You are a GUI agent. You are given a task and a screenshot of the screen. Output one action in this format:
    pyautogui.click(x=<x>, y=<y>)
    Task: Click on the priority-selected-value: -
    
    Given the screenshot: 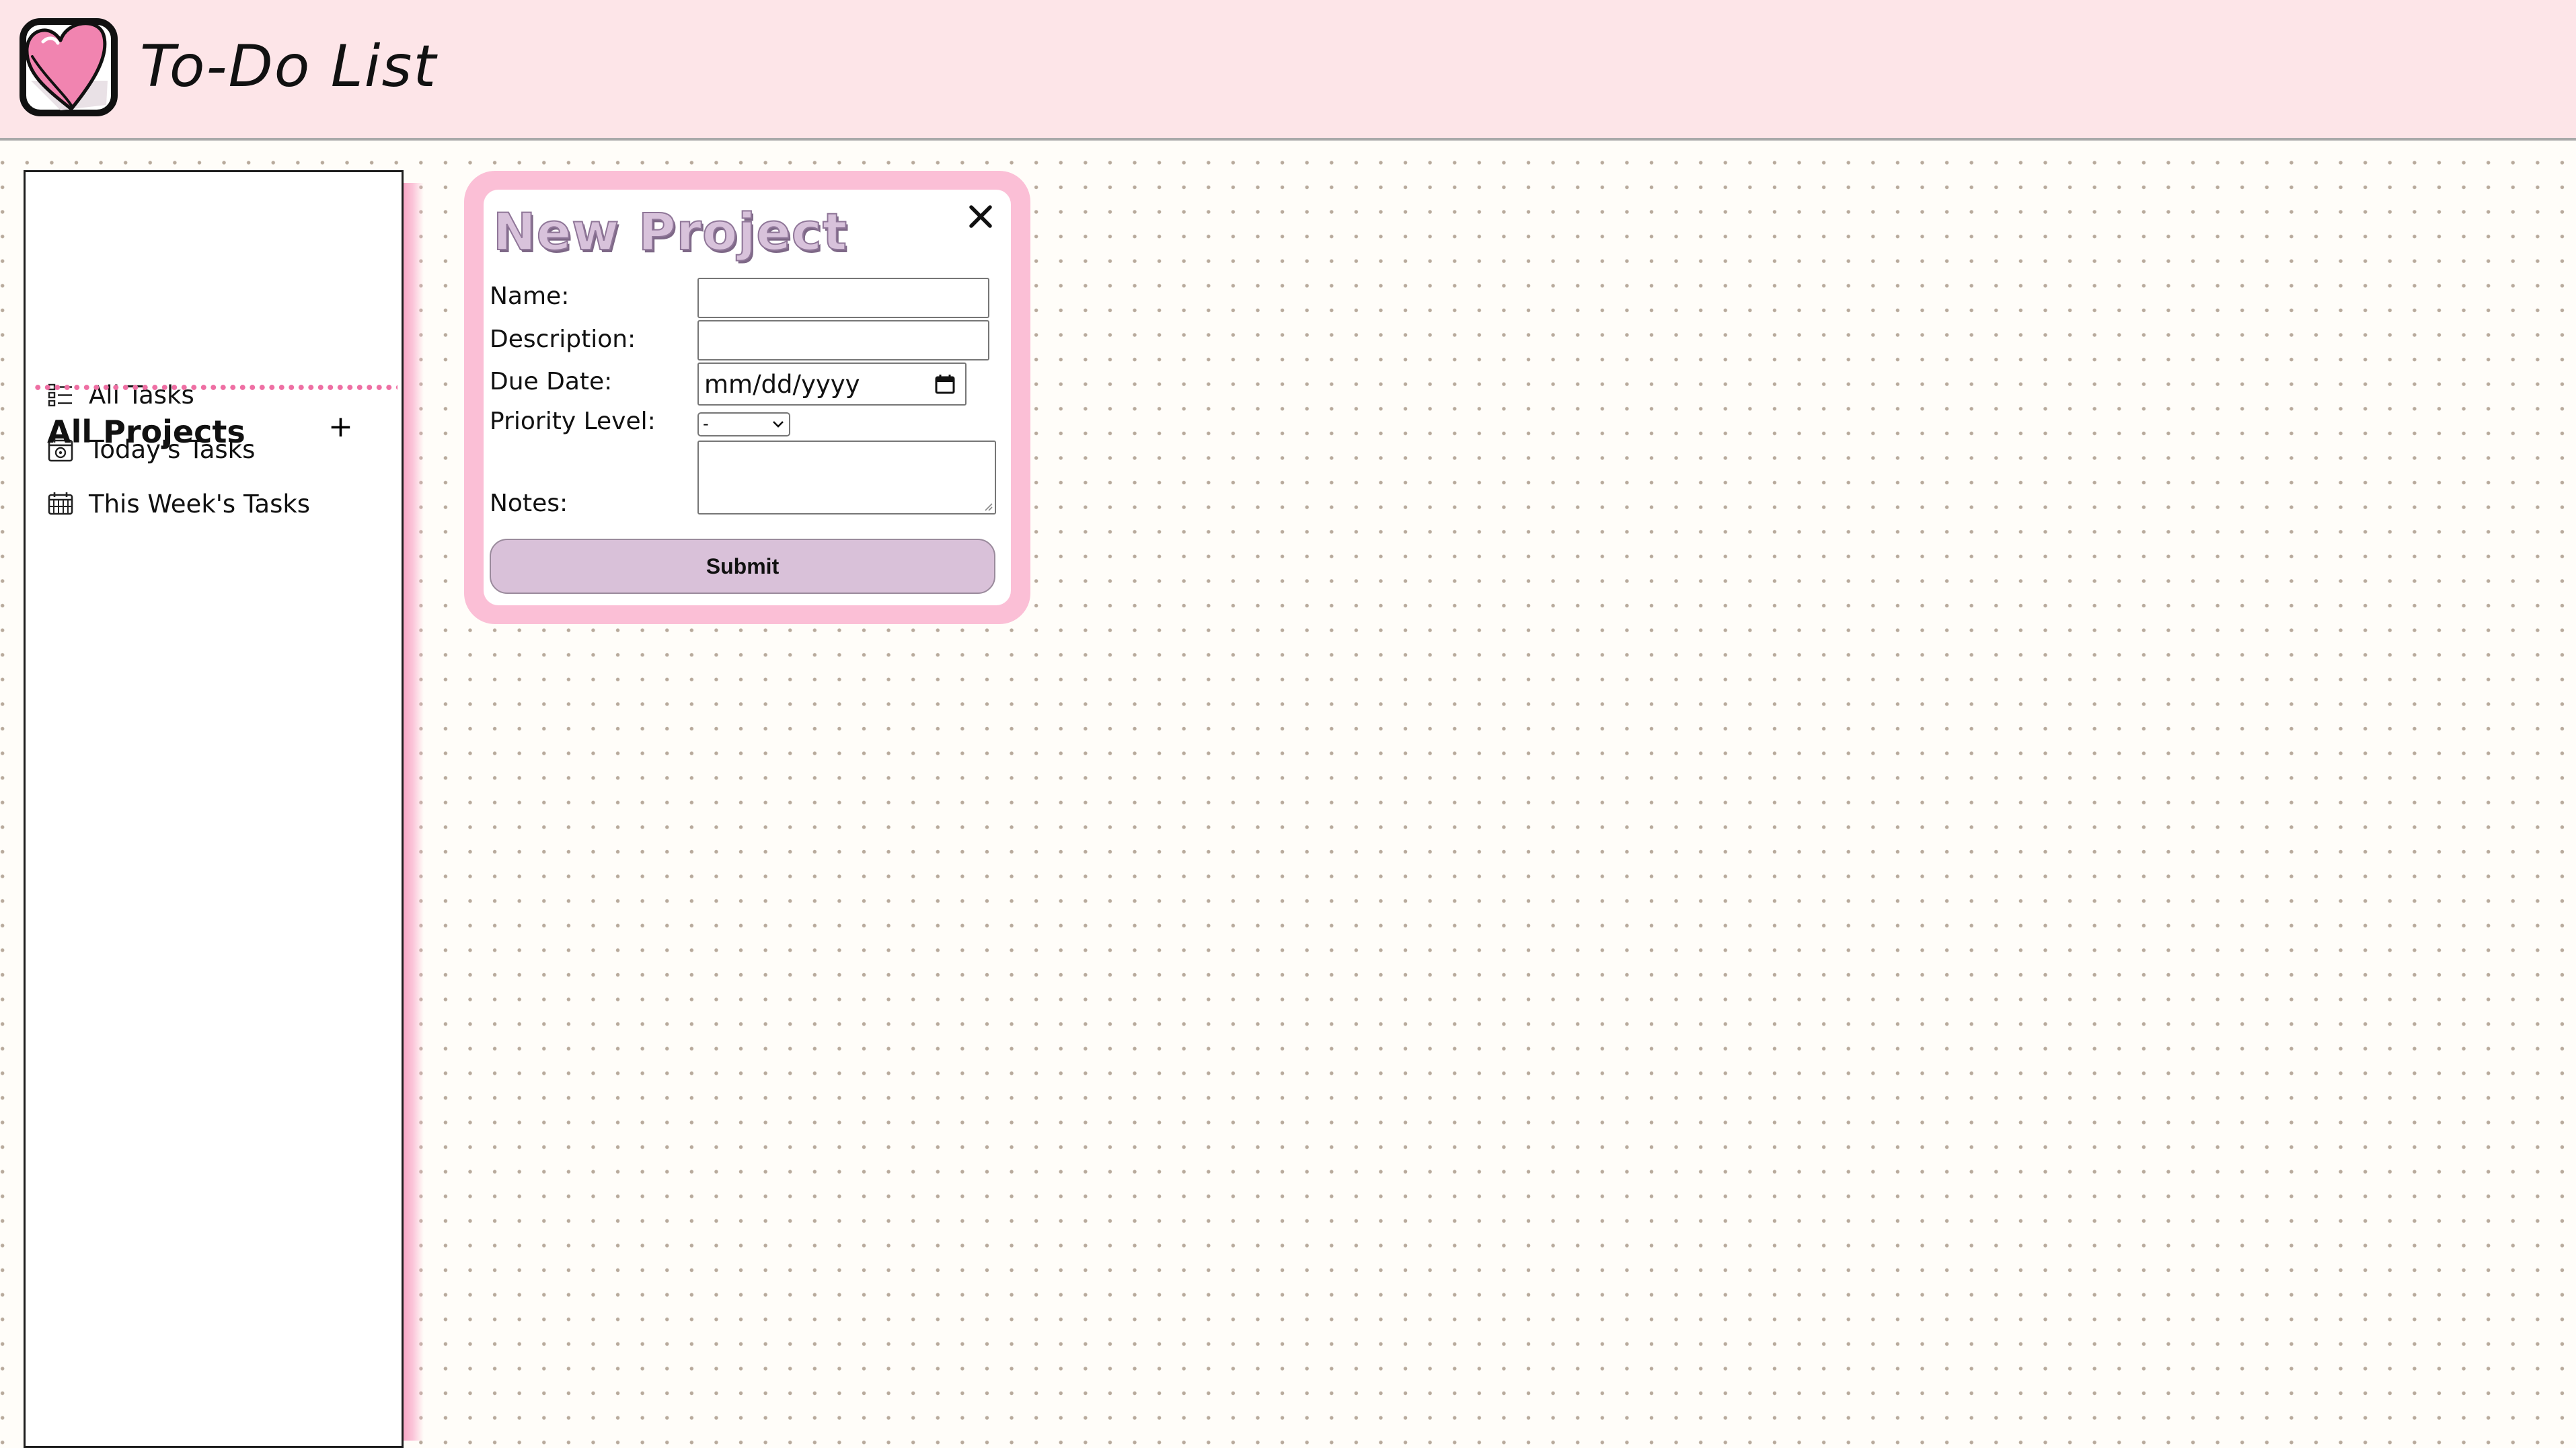 What is the action you would take?
    pyautogui.click(x=706, y=423)
    